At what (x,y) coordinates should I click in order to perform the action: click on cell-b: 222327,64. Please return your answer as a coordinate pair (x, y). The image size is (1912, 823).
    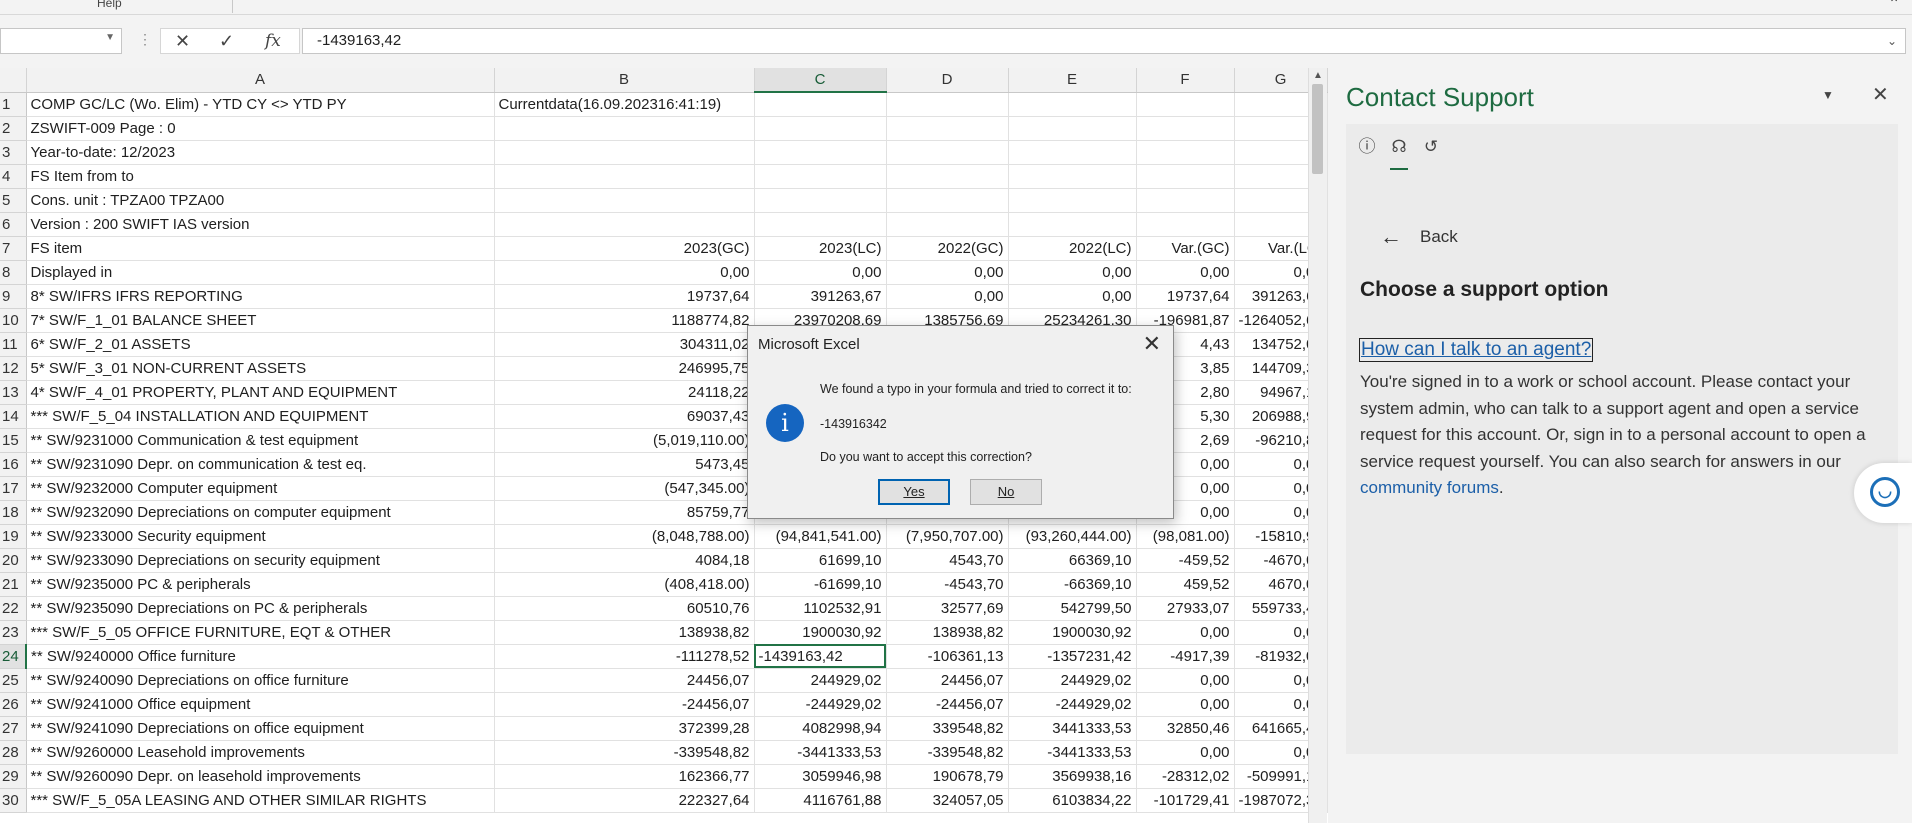
    Looking at the image, I should click on (624, 800).